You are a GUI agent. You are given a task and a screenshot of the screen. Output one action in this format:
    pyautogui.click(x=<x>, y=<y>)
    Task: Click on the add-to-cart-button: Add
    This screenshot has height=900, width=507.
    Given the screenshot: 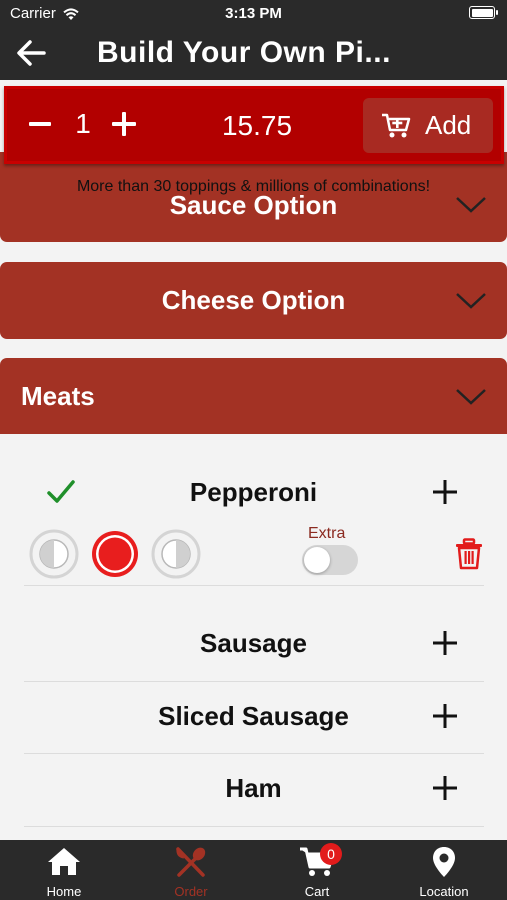 What is the action you would take?
    pyautogui.click(x=428, y=125)
    